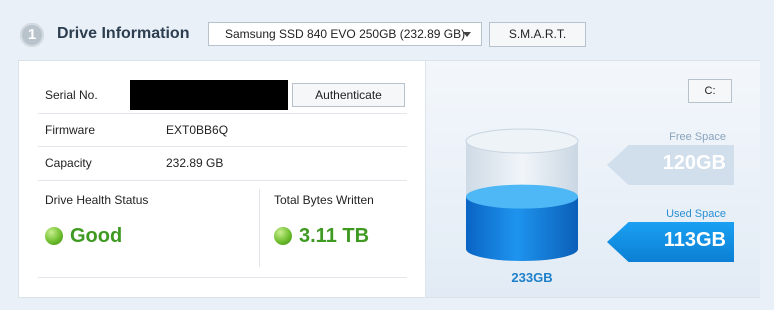  I want to click on smart-button: S.M.A.R.T., so click(537, 34).